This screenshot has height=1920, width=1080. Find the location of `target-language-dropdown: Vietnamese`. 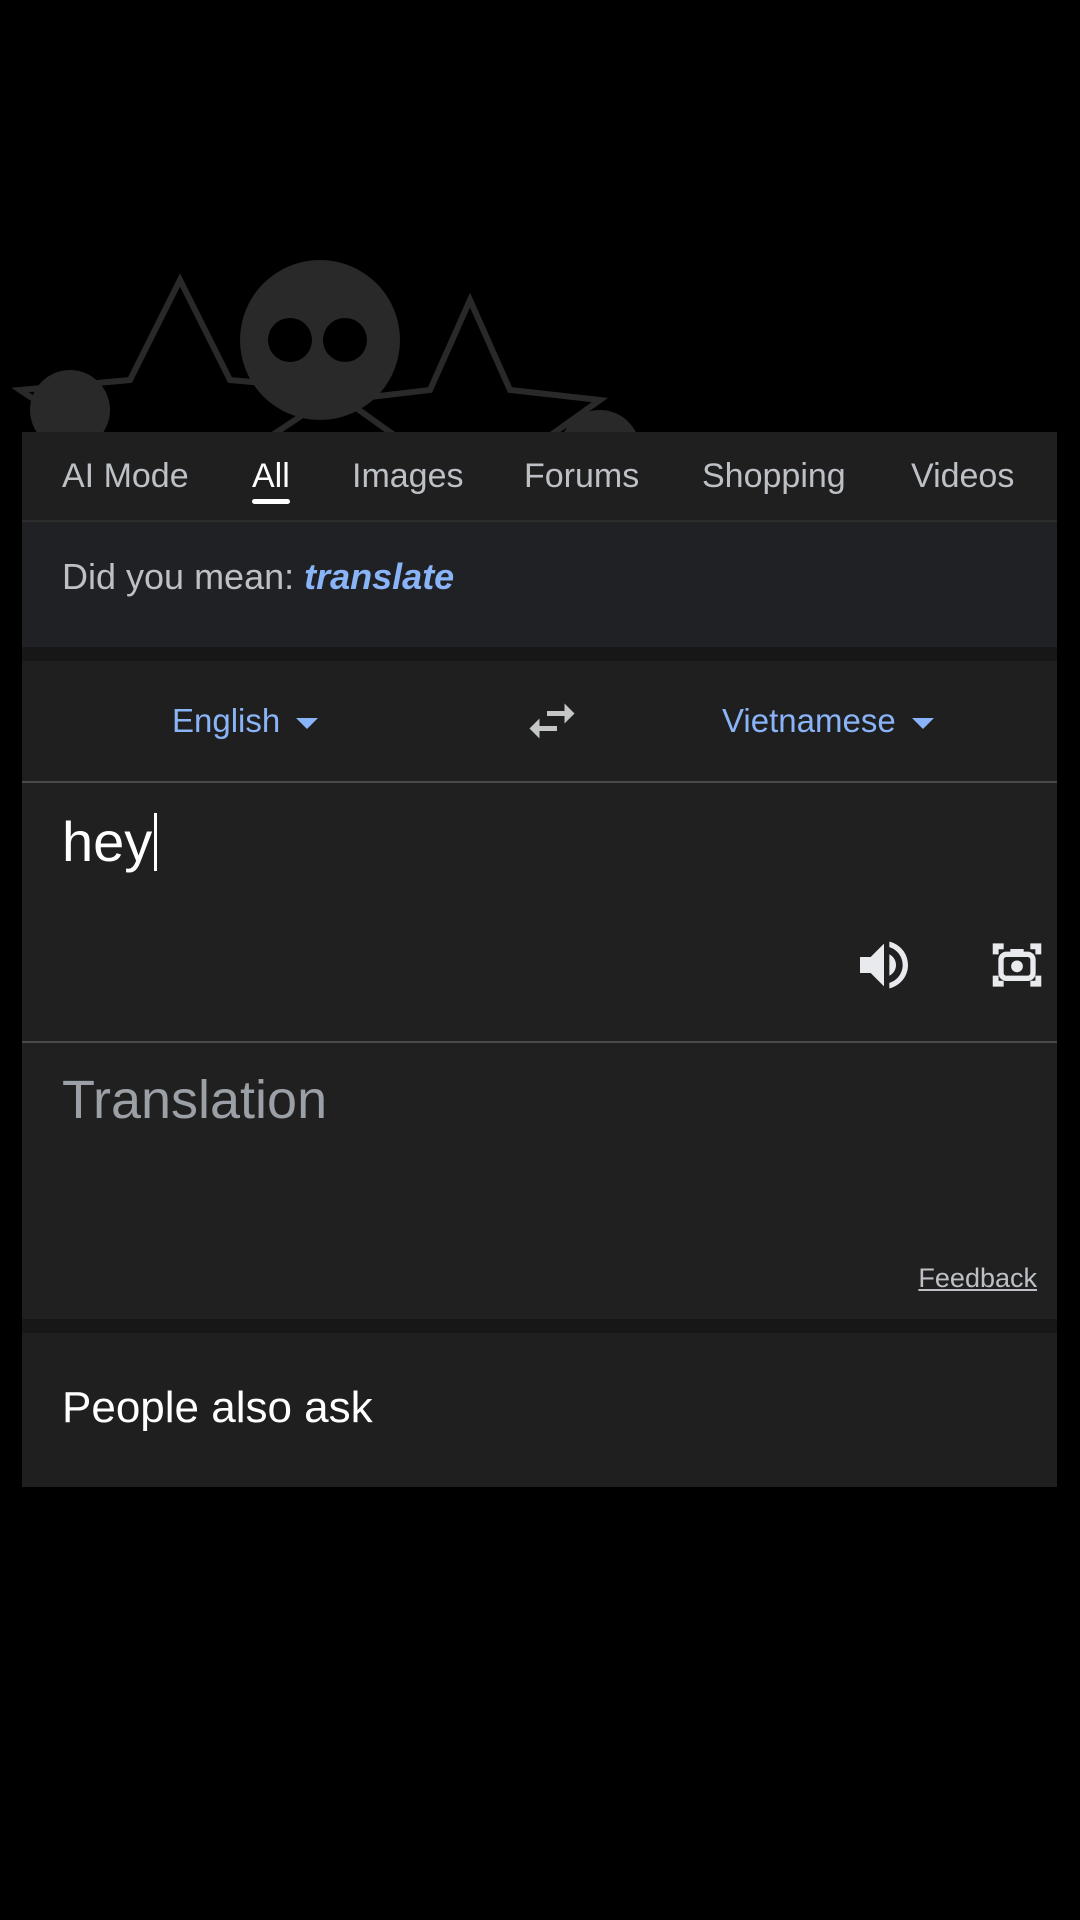

target-language-dropdown: Vietnamese is located at coordinates (828, 721).